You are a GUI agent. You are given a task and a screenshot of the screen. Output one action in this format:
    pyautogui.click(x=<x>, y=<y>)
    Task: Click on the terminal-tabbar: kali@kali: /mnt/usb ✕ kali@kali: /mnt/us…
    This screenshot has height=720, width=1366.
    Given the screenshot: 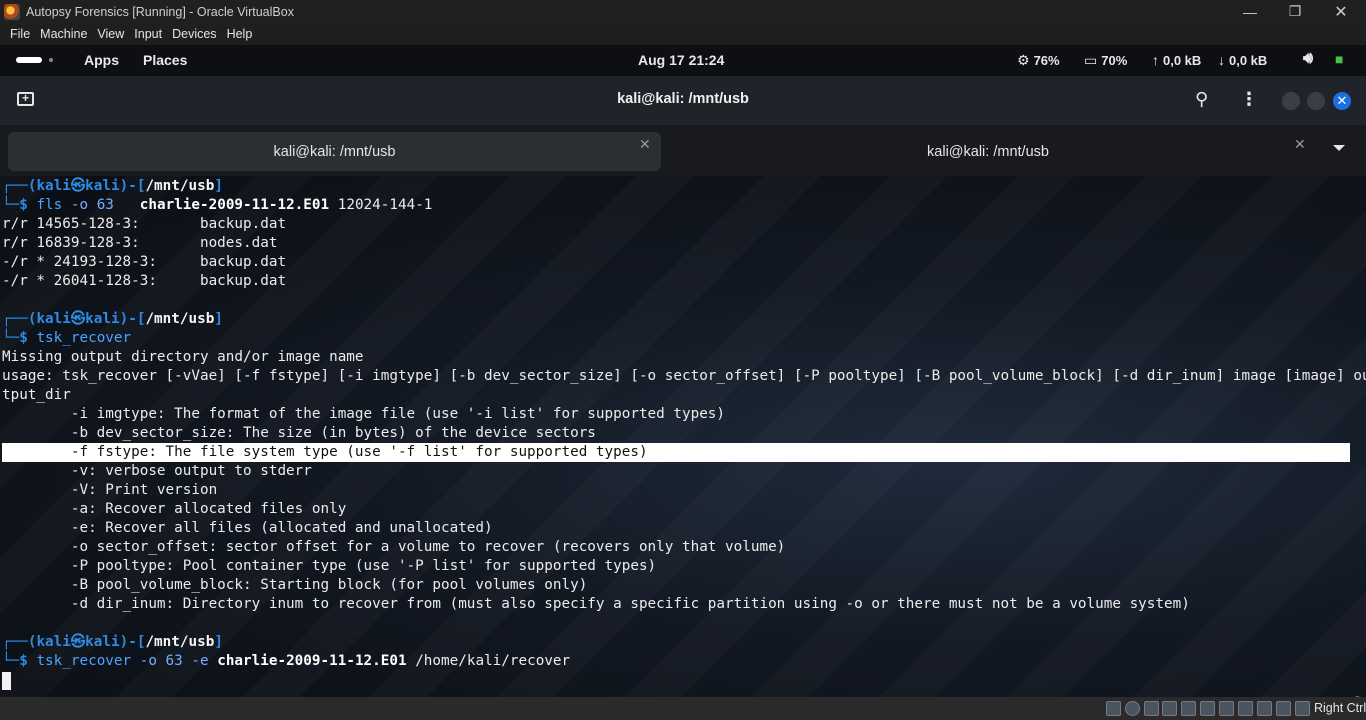 What is the action you would take?
    pyautogui.click(x=683, y=150)
    